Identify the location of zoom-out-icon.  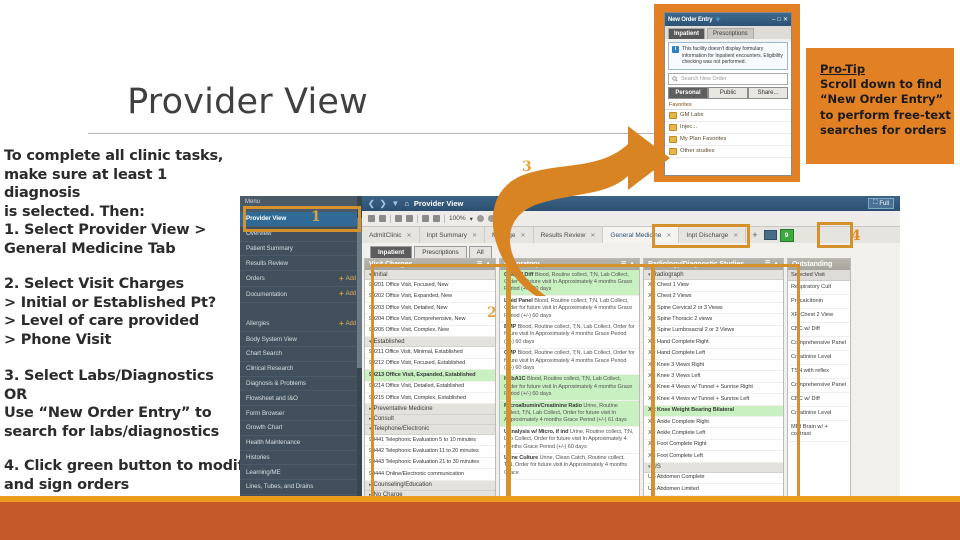
(436, 218).